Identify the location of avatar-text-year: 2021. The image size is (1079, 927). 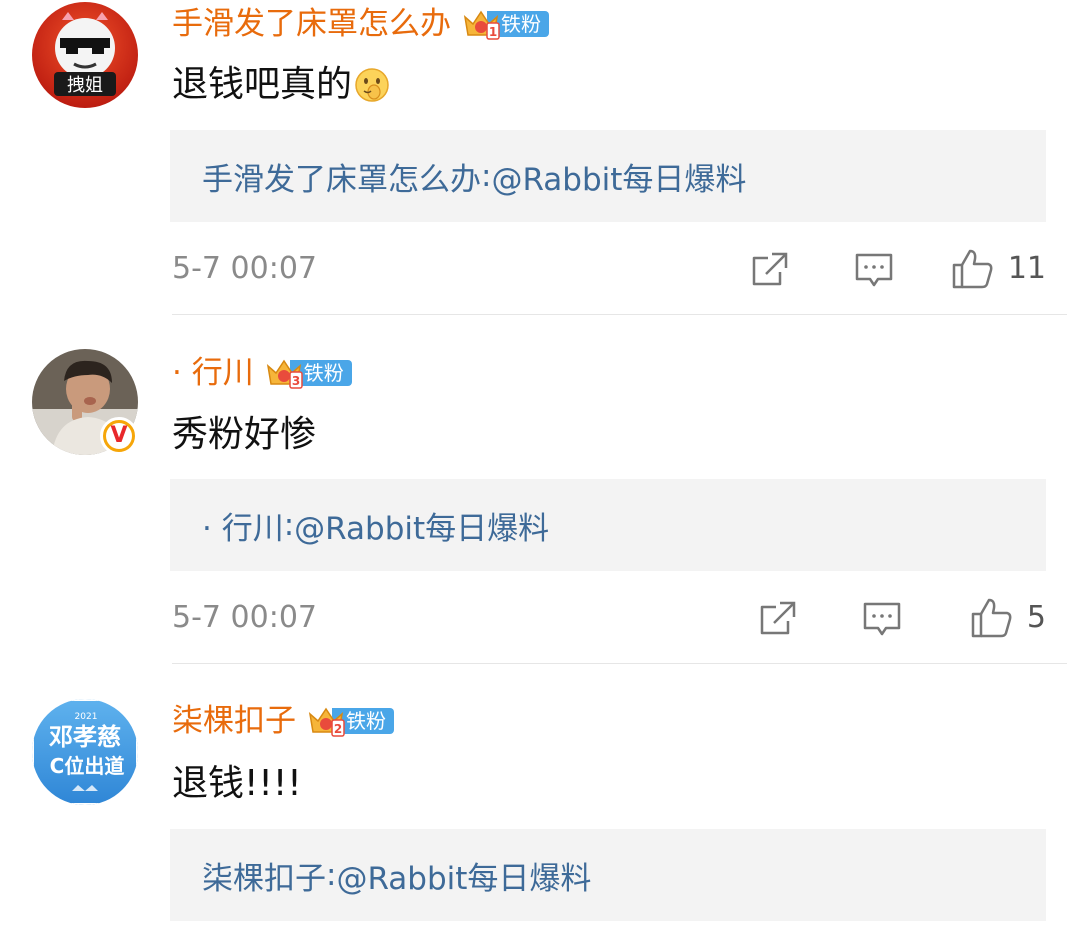
(86, 717).